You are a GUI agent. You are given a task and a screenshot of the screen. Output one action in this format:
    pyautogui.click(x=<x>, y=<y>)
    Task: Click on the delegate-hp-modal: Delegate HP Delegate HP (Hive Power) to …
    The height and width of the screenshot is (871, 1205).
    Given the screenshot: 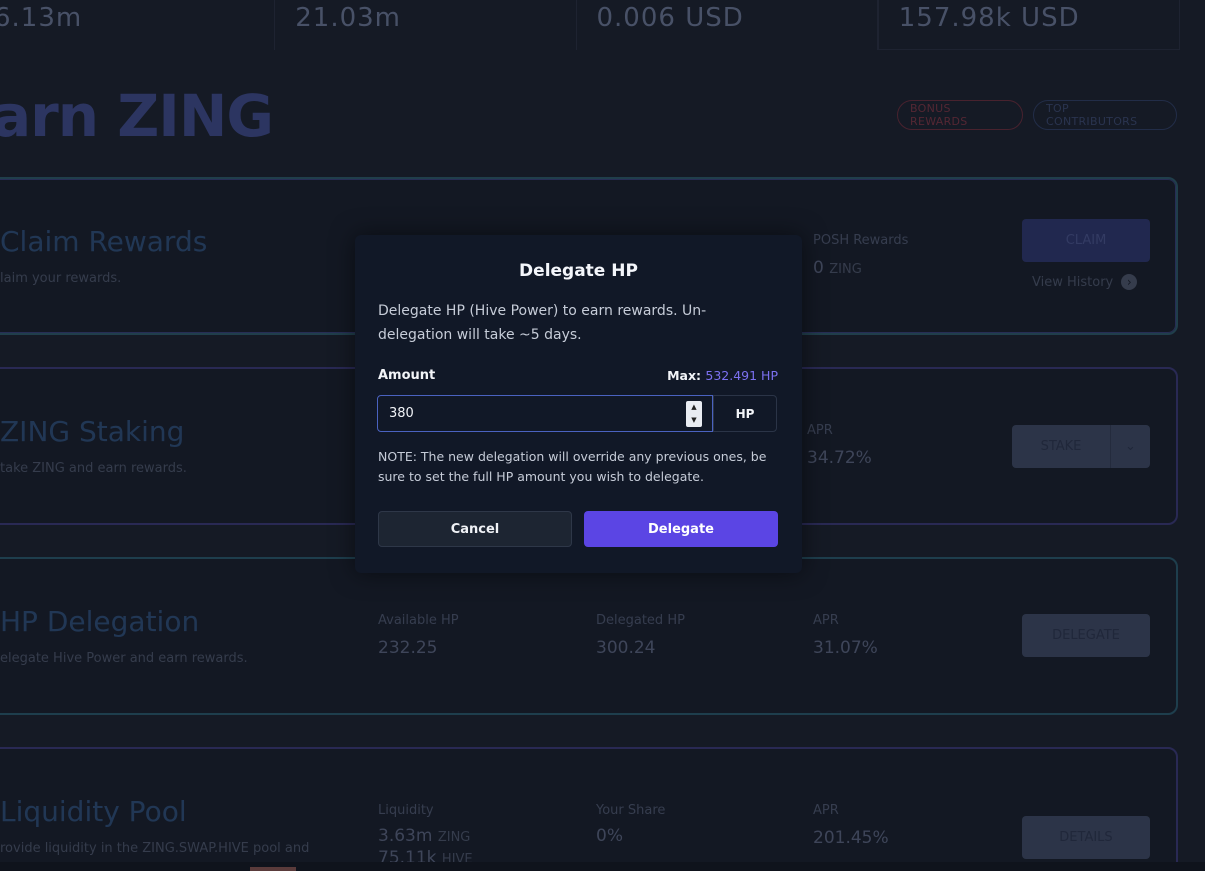 What is the action you would take?
    pyautogui.click(x=578, y=404)
    